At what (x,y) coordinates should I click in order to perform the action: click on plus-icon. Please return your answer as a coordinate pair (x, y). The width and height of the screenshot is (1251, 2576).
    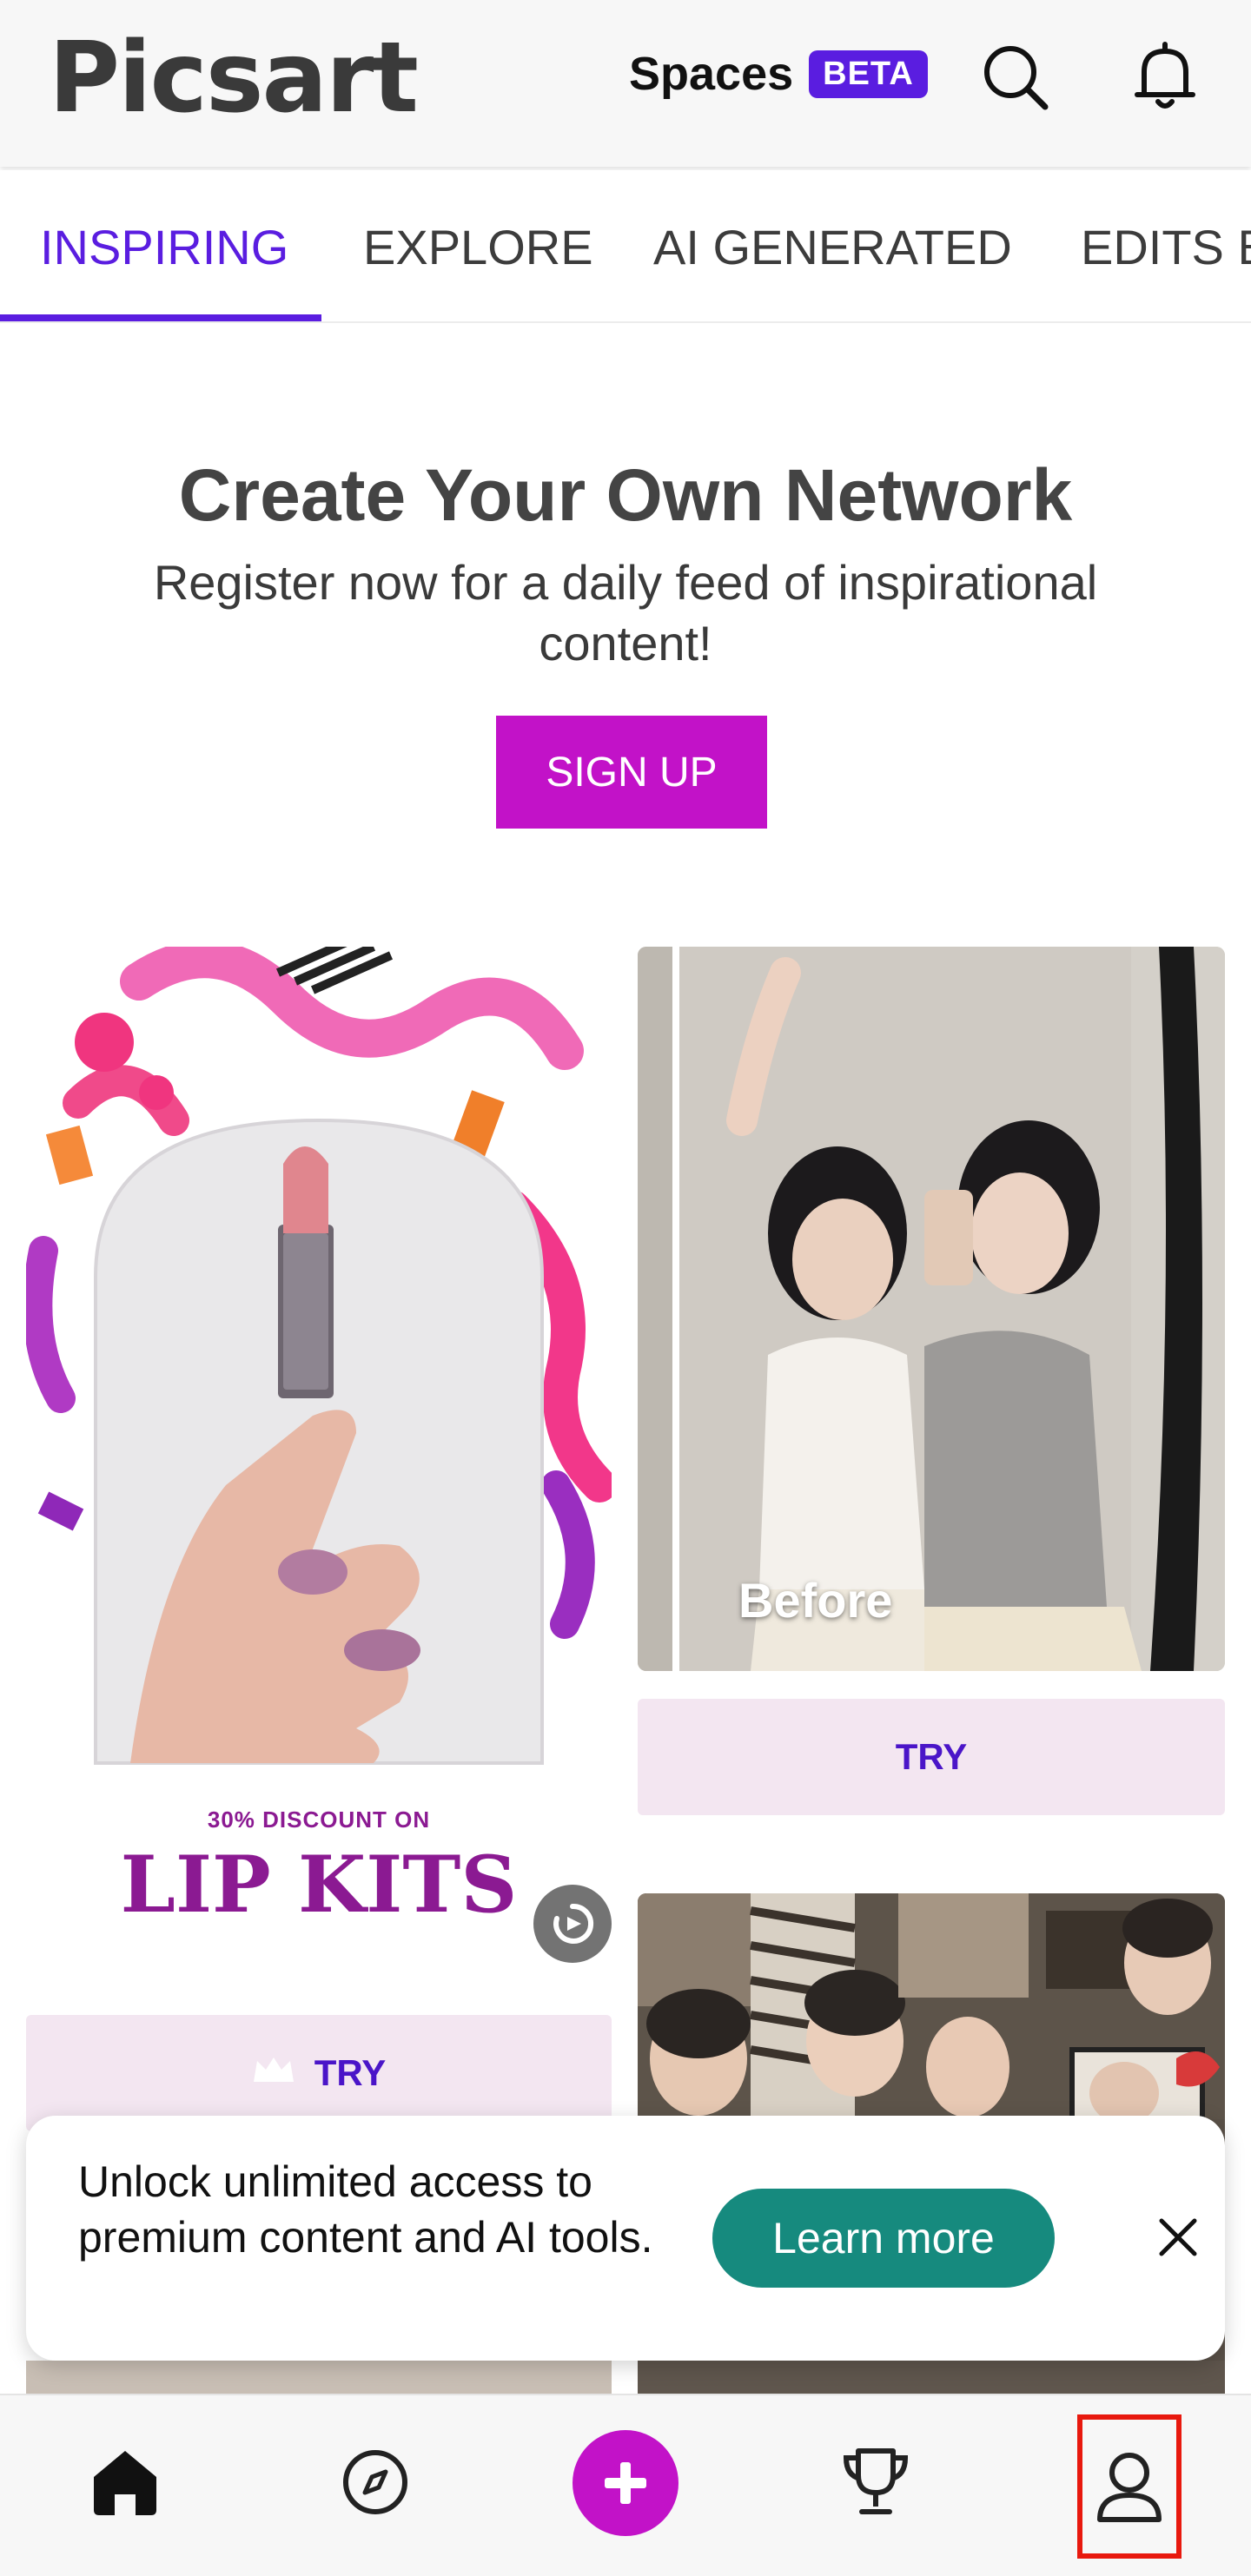
    Looking at the image, I should click on (625, 2483).